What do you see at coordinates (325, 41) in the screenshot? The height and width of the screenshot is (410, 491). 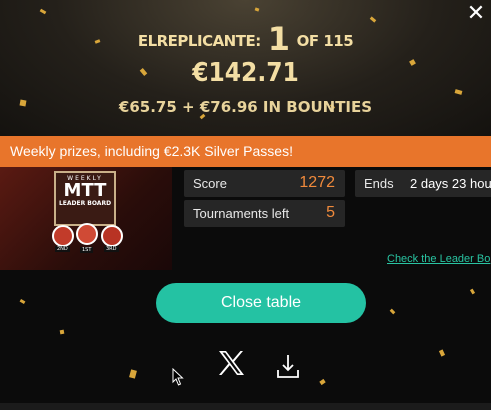 I see `field-size: OF 115` at bounding box center [325, 41].